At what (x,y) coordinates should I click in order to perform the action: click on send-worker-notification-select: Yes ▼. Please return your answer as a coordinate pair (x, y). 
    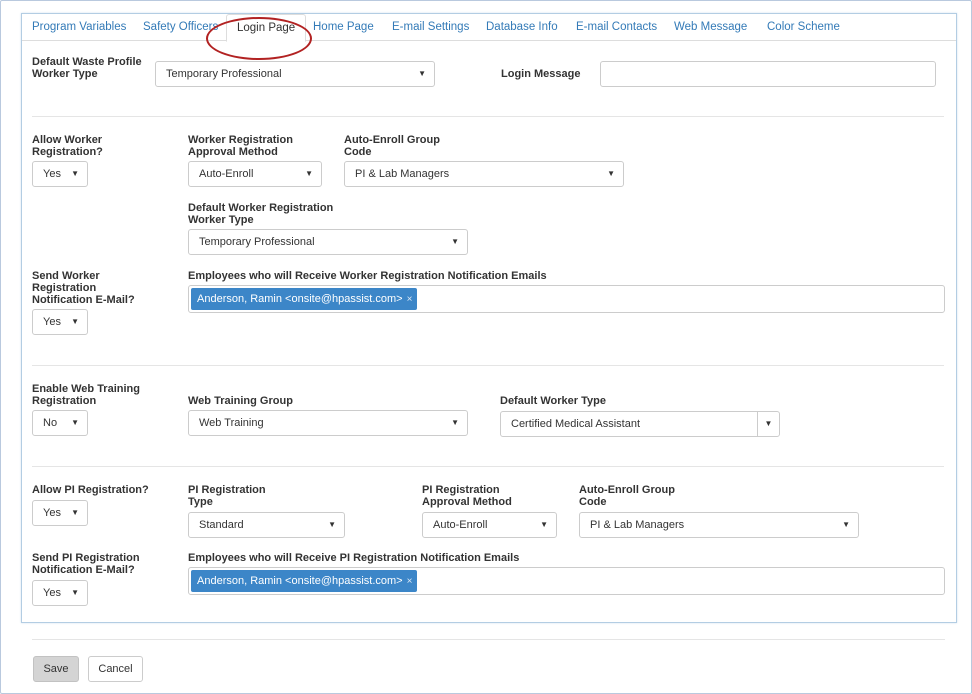
    Looking at the image, I should click on (60, 322).